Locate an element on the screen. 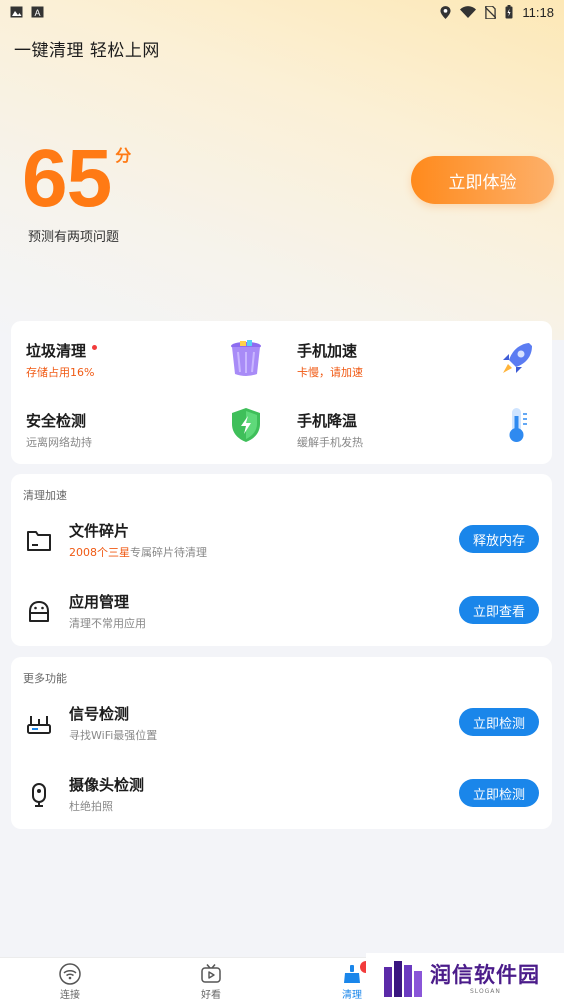  tool-subtitle: 远离网络劫持 is located at coordinates (59, 442).